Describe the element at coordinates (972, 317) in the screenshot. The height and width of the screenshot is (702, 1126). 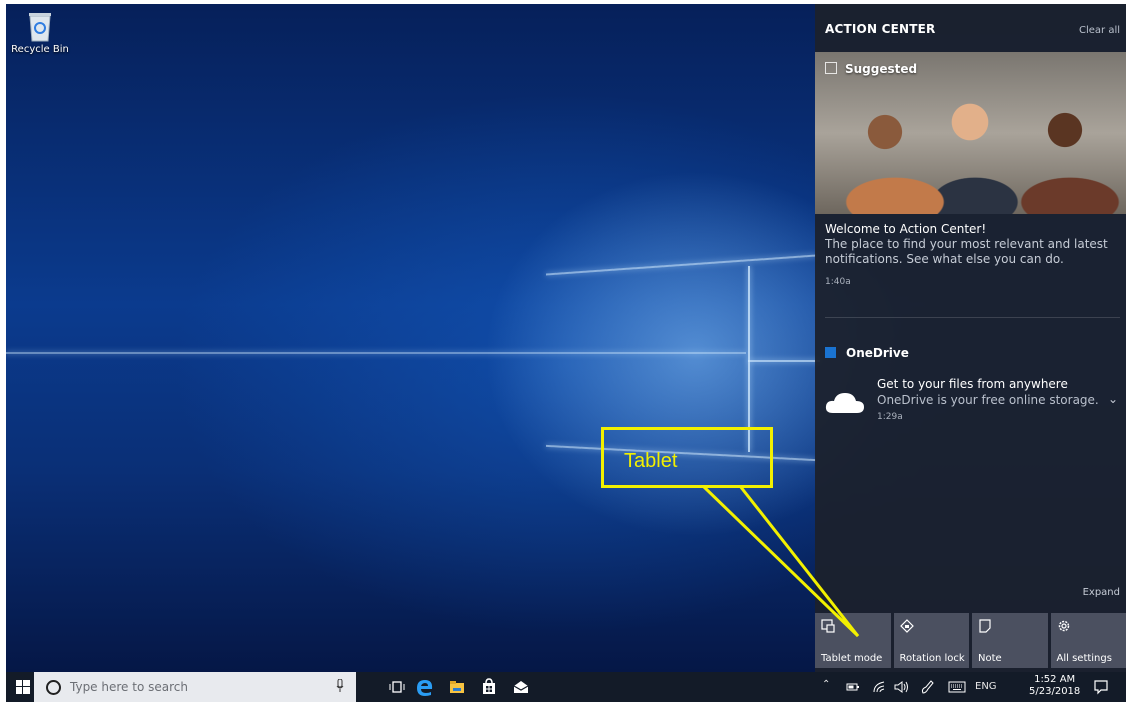
I see `divider` at that location.